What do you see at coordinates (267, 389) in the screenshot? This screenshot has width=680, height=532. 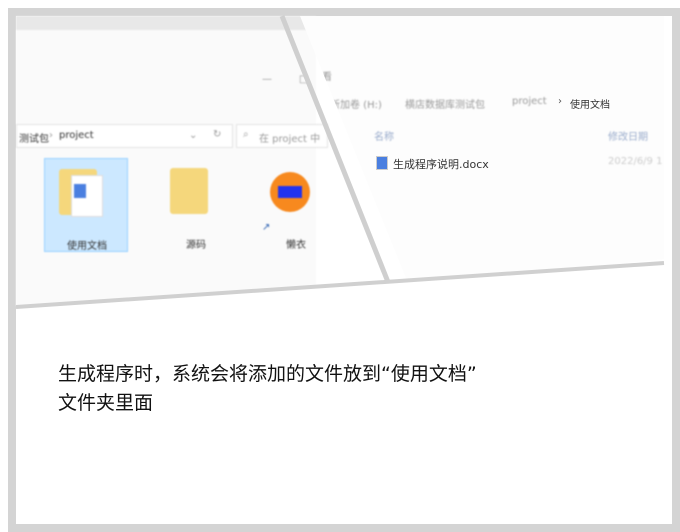 I see `caption: 生成程序时，系统会将添加的文件放到“使用文档” 文件夹里面` at bounding box center [267, 389].